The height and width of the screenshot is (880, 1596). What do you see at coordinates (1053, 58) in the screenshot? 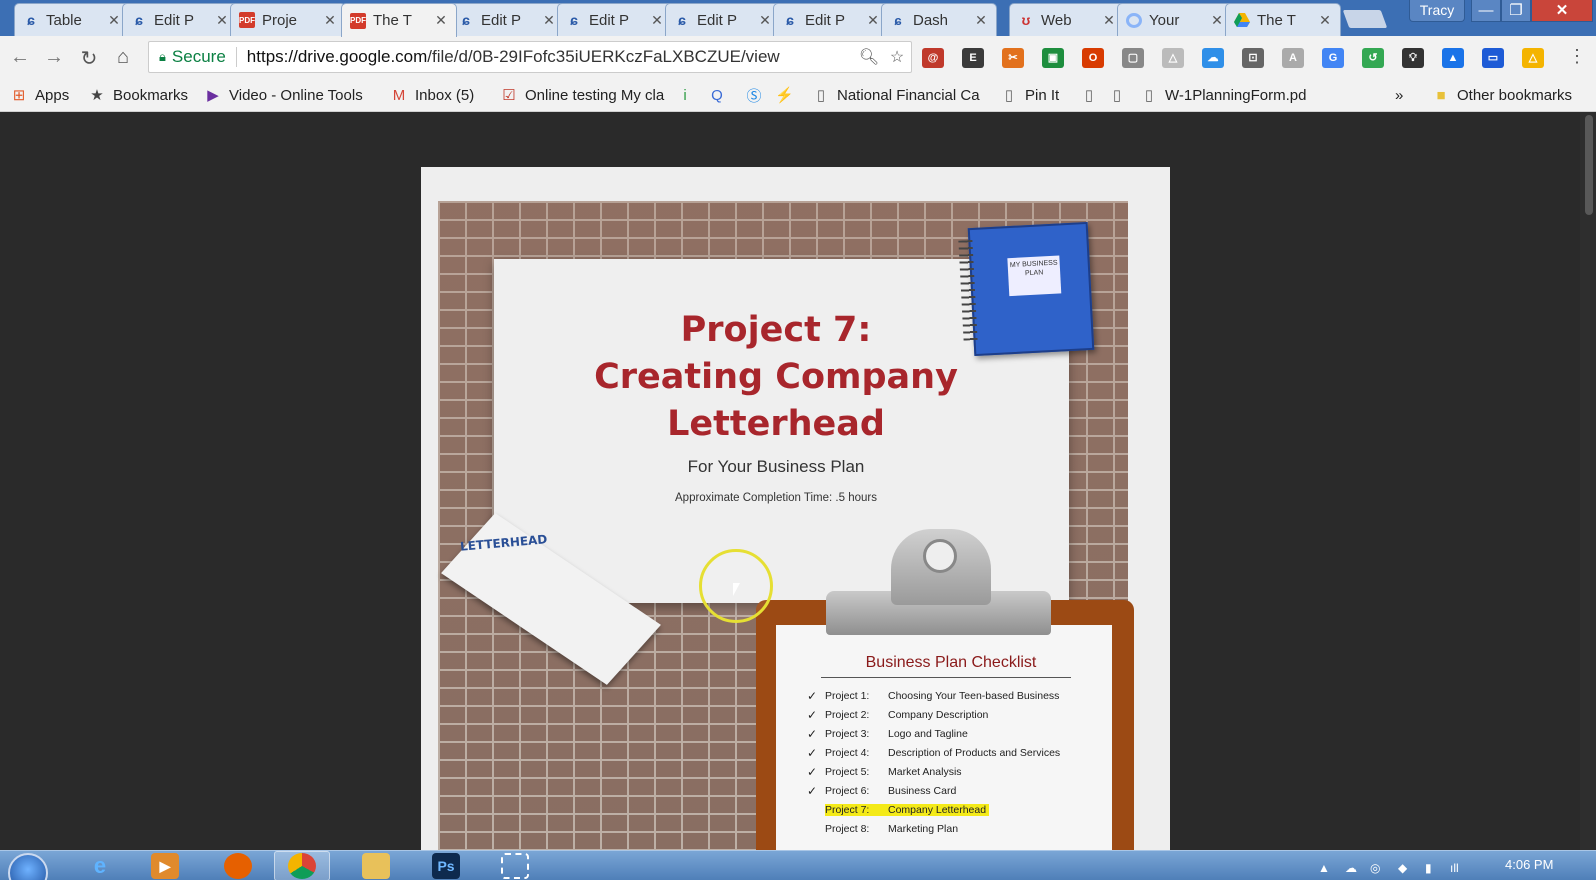
I see `extension-classroom-icon: ▣` at bounding box center [1053, 58].